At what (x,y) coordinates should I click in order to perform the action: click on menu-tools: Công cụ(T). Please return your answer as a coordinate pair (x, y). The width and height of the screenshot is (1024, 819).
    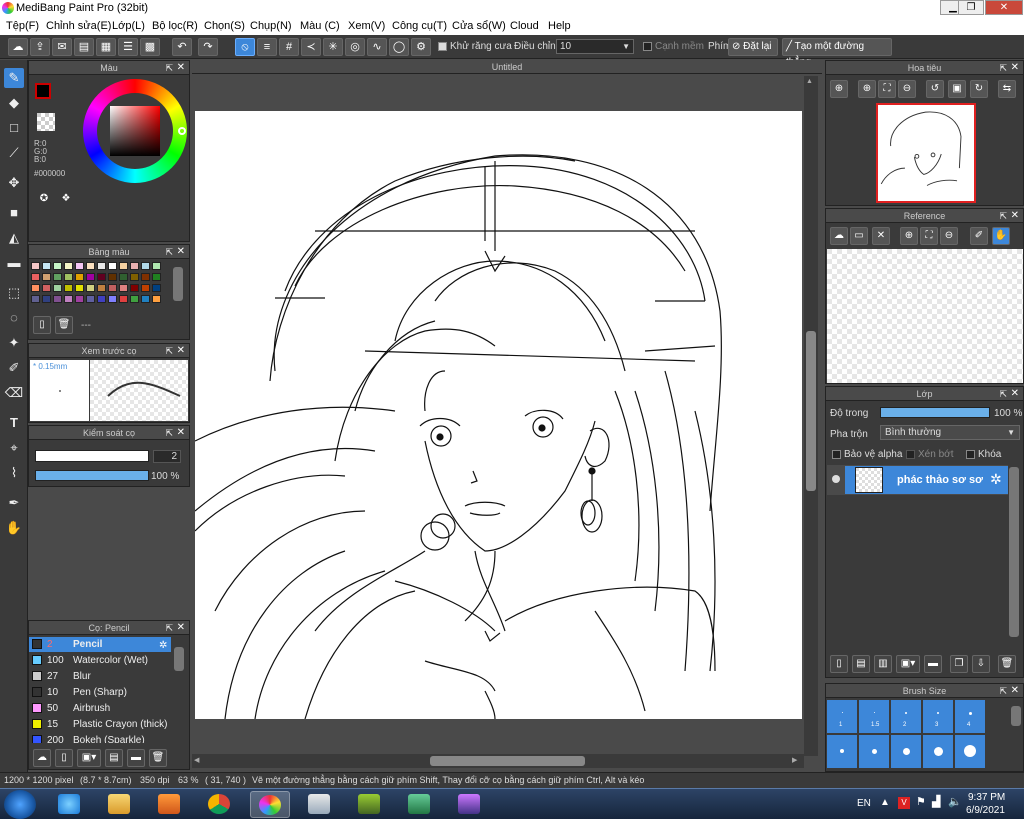
    Looking at the image, I should click on (419, 26).